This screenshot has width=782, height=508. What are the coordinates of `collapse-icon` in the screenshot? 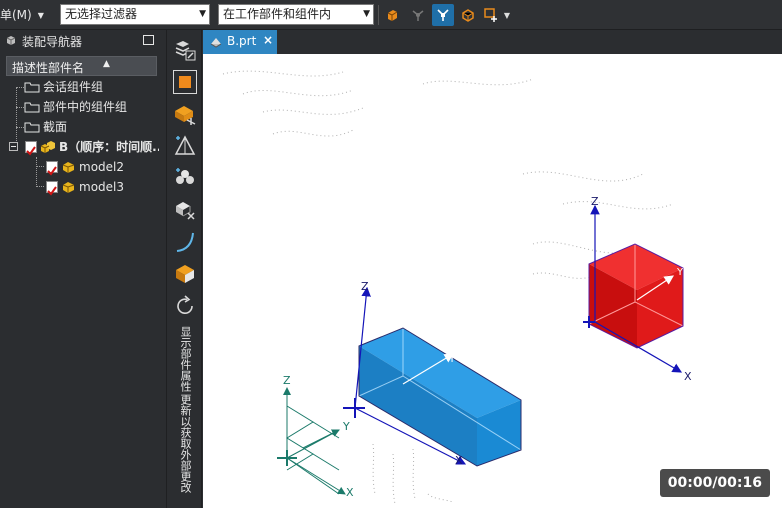 It's located at (13, 146).